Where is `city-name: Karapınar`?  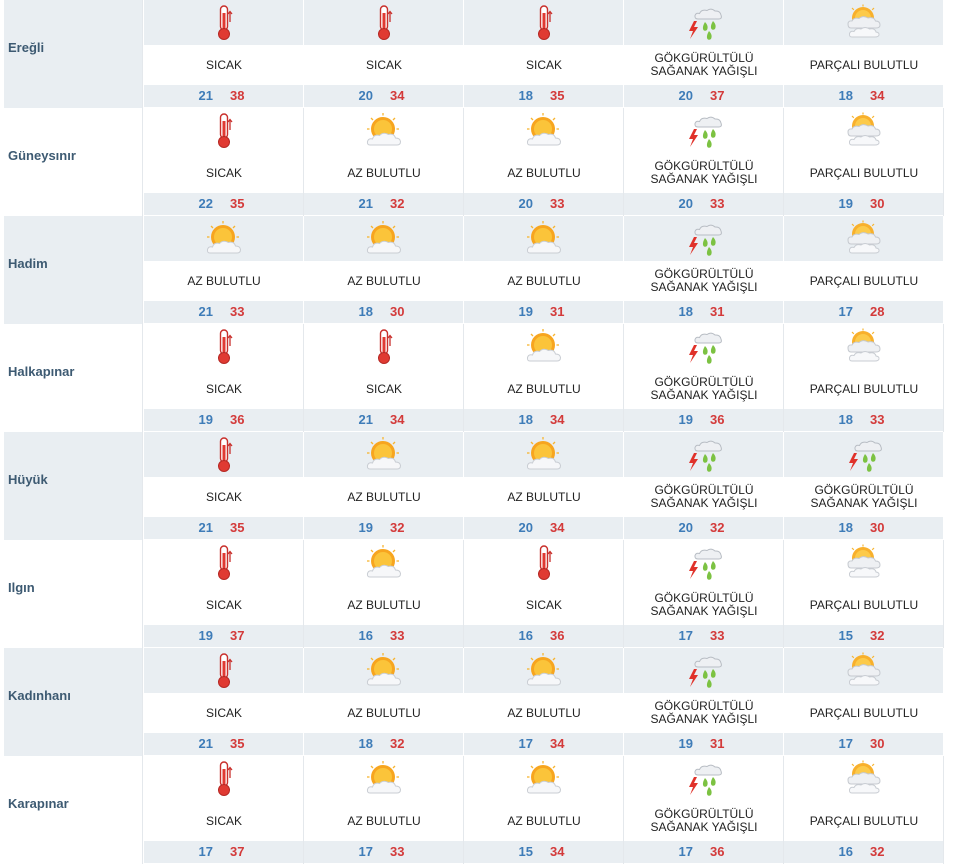 city-name: Karapınar is located at coordinates (38, 803).